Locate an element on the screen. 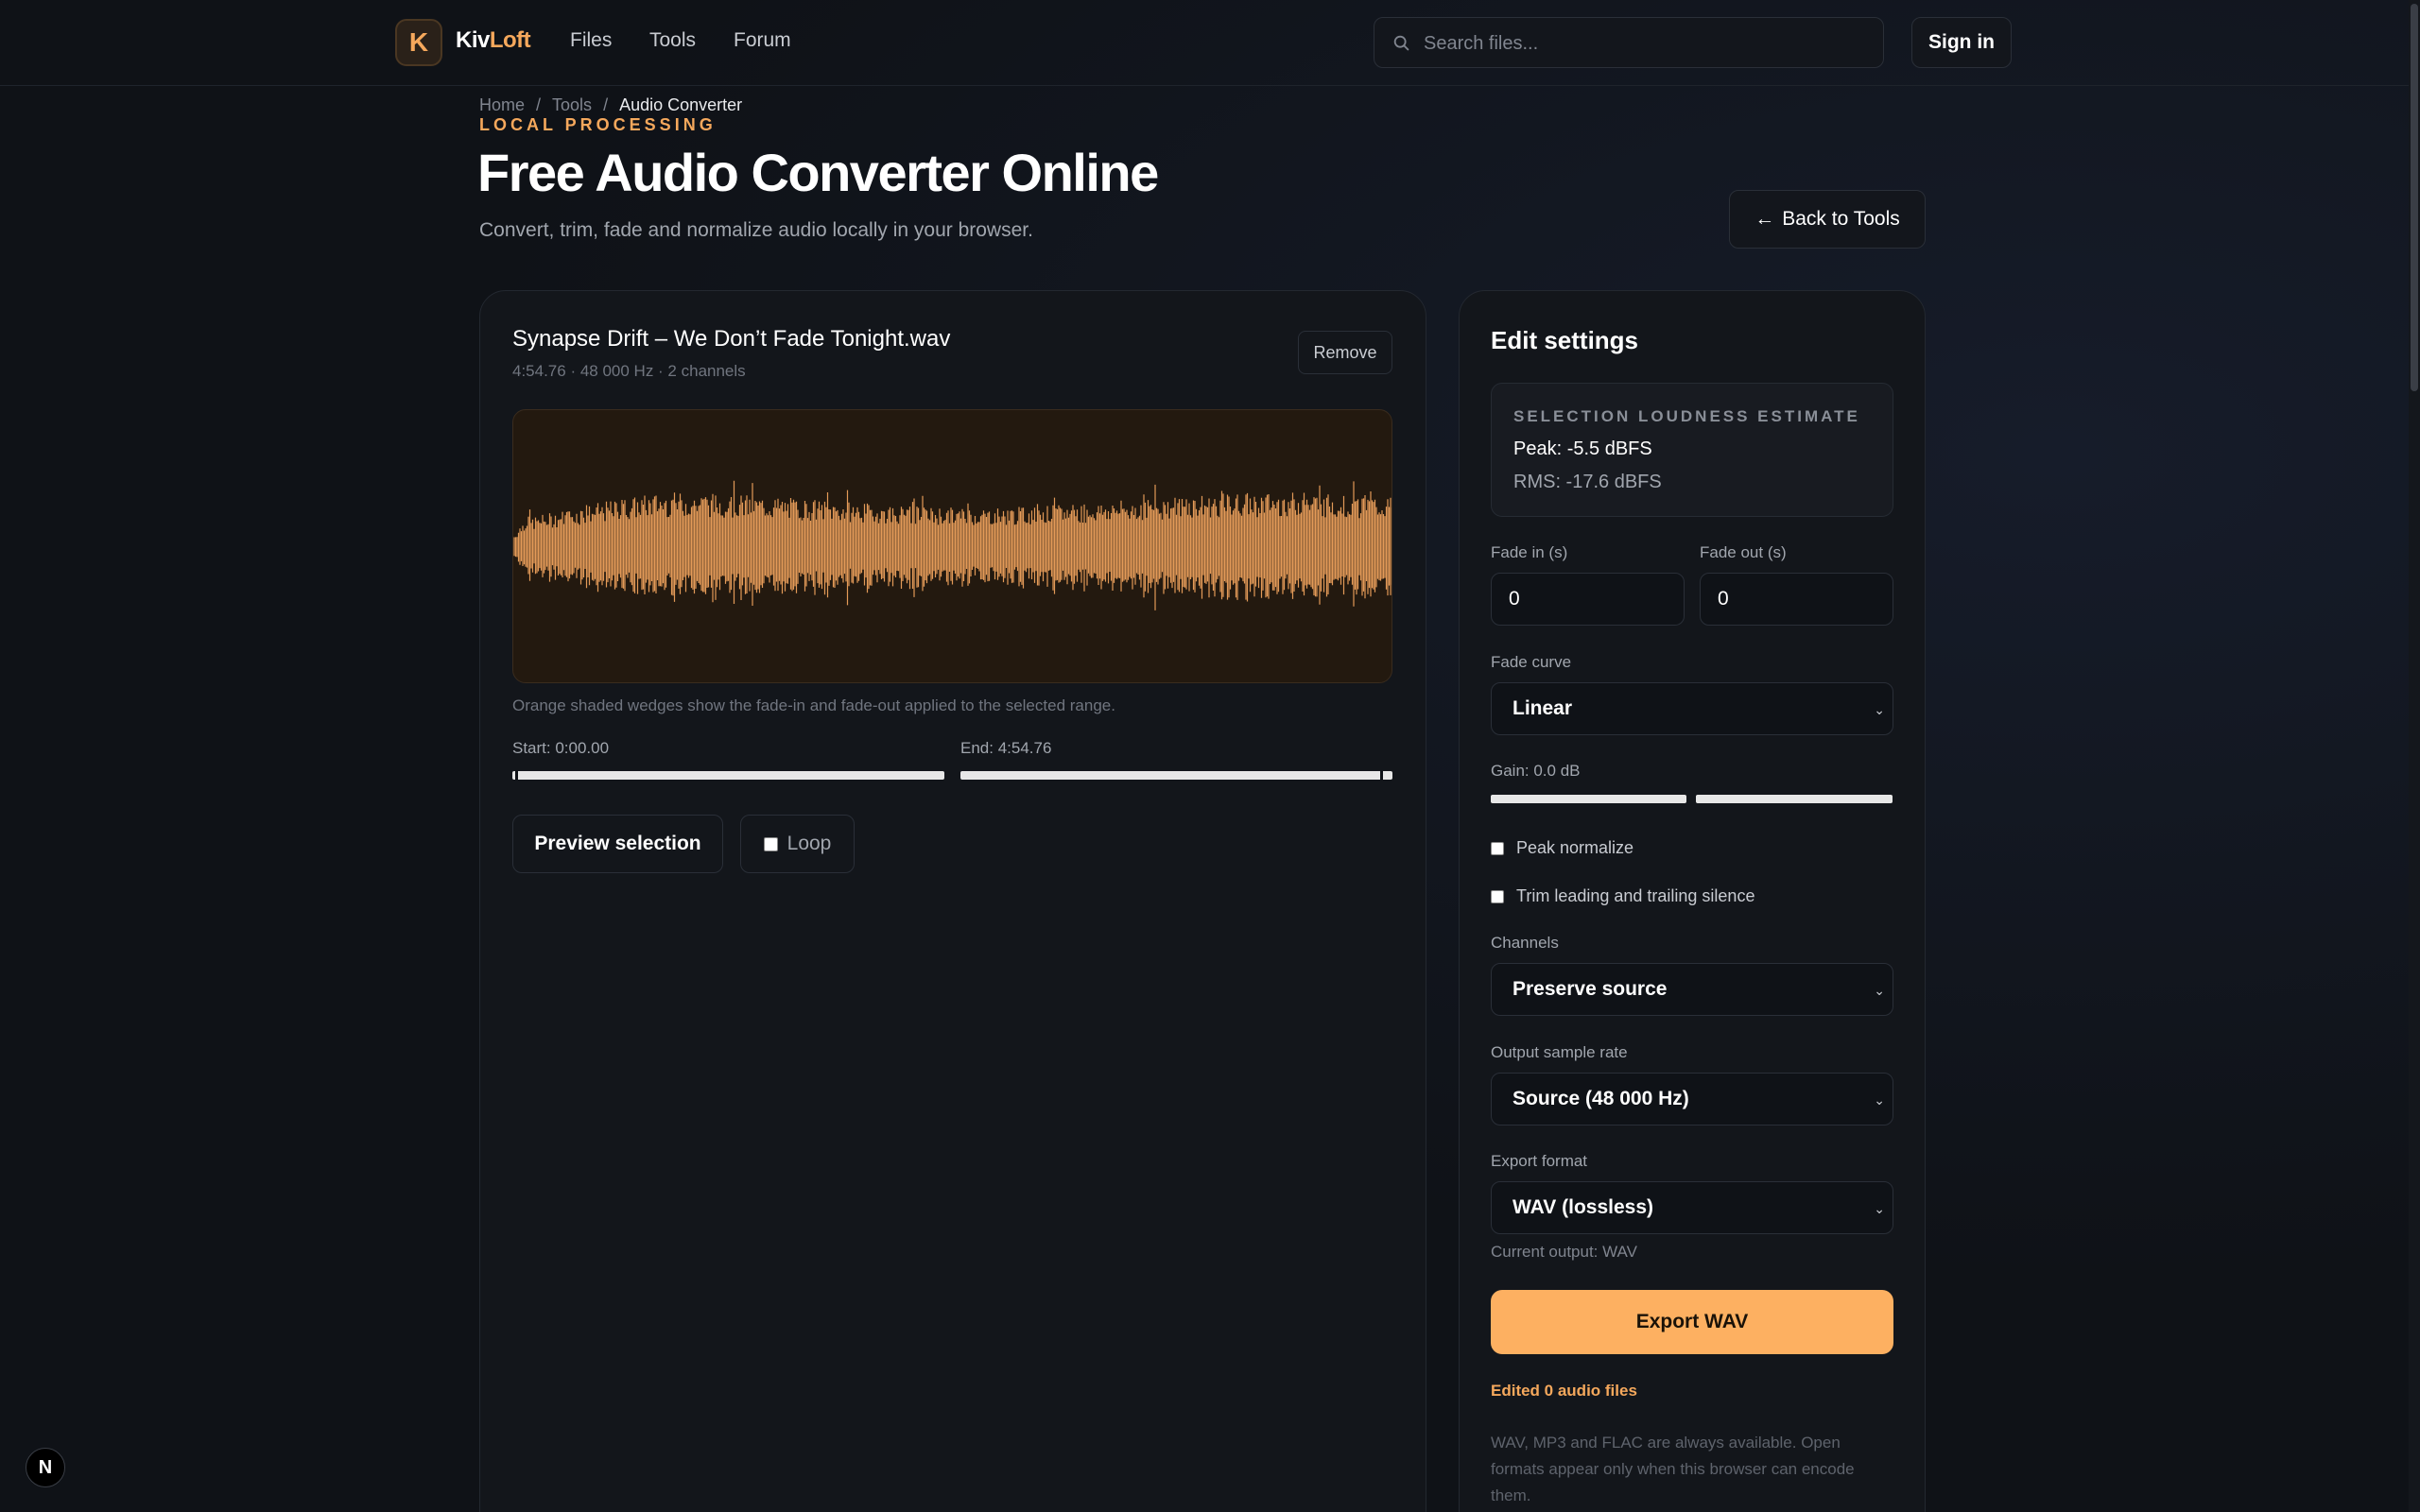  page-title: Free Audio Converter Online is located at coordinates (818, 172).